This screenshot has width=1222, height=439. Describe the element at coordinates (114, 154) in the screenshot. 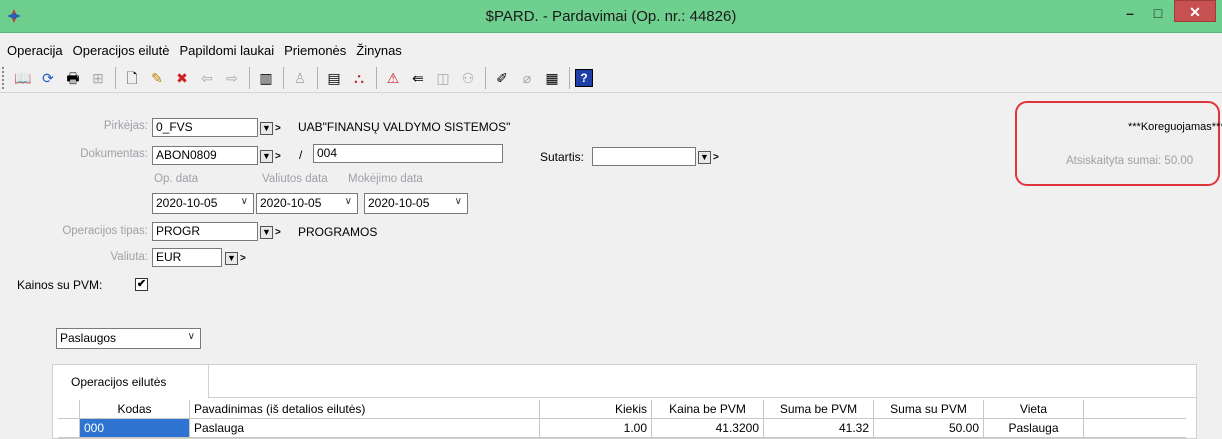

I see `document-label: Dokumentas:` at that location.